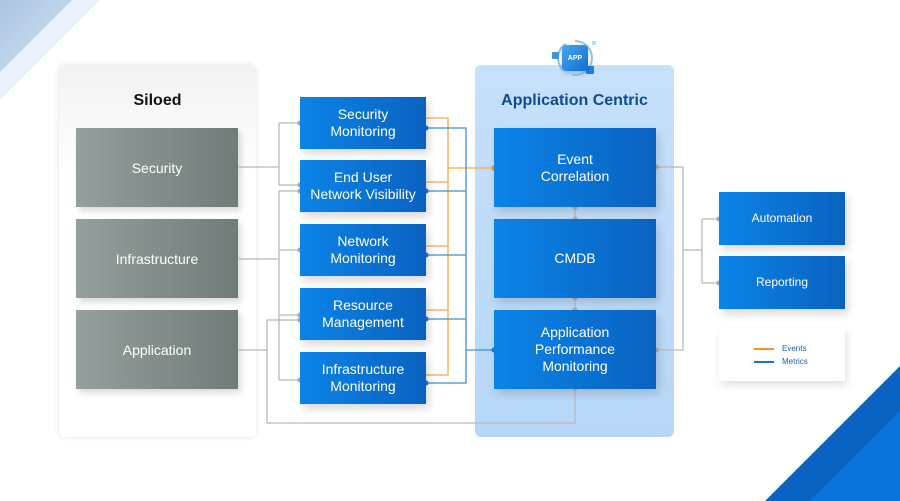  What do you see at coordinates (780, 348) in the screenshot?
I see `legend-item-events: Events` at bounding box center [780, 348].